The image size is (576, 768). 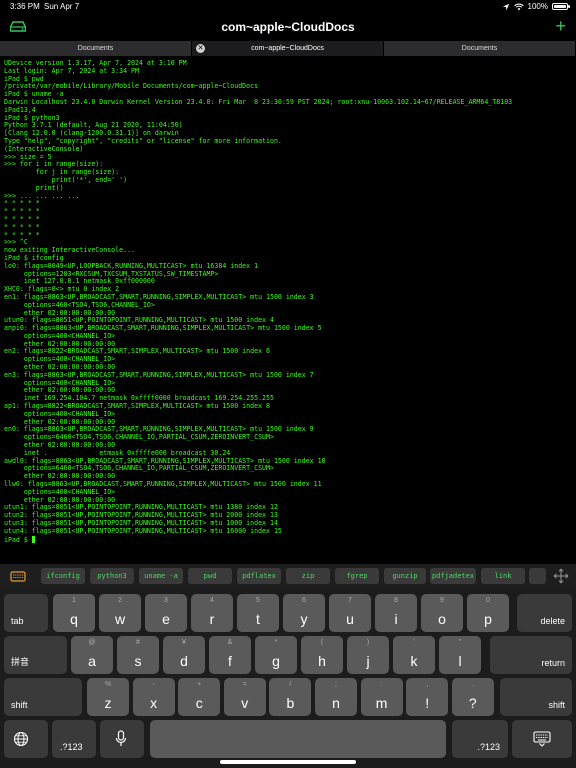 I want to click on key-alt-label: 2, so click(x=120, y=600).